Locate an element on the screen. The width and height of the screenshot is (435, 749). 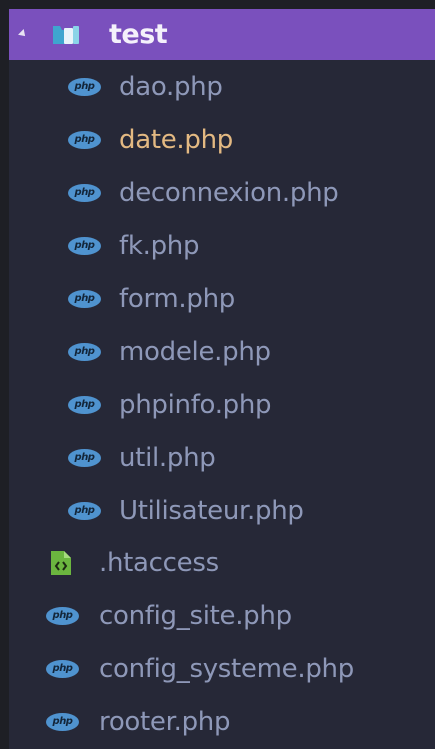
file-row-deconnexion: php deconnexion.php is located at coordinates (222, 193).